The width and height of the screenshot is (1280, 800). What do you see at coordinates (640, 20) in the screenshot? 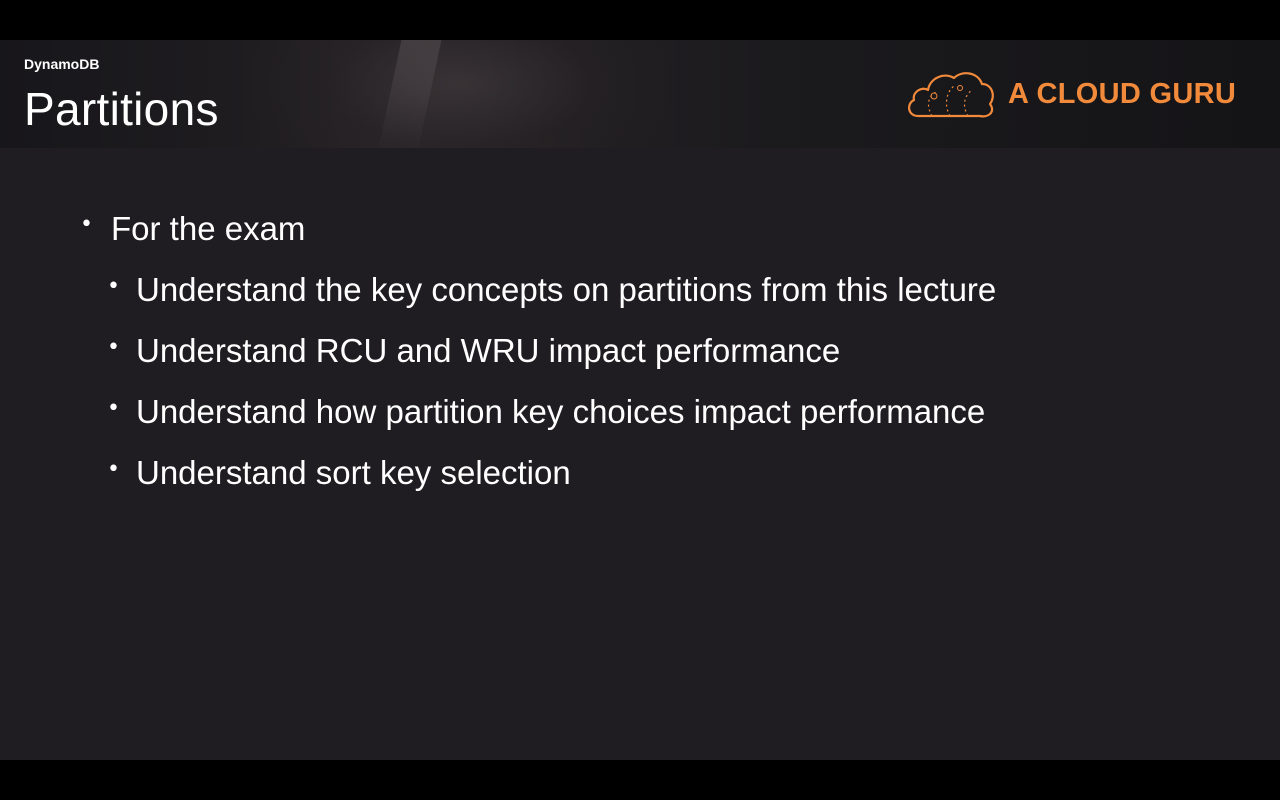
I see `letterbox-top` at bounding box center [640, 20].